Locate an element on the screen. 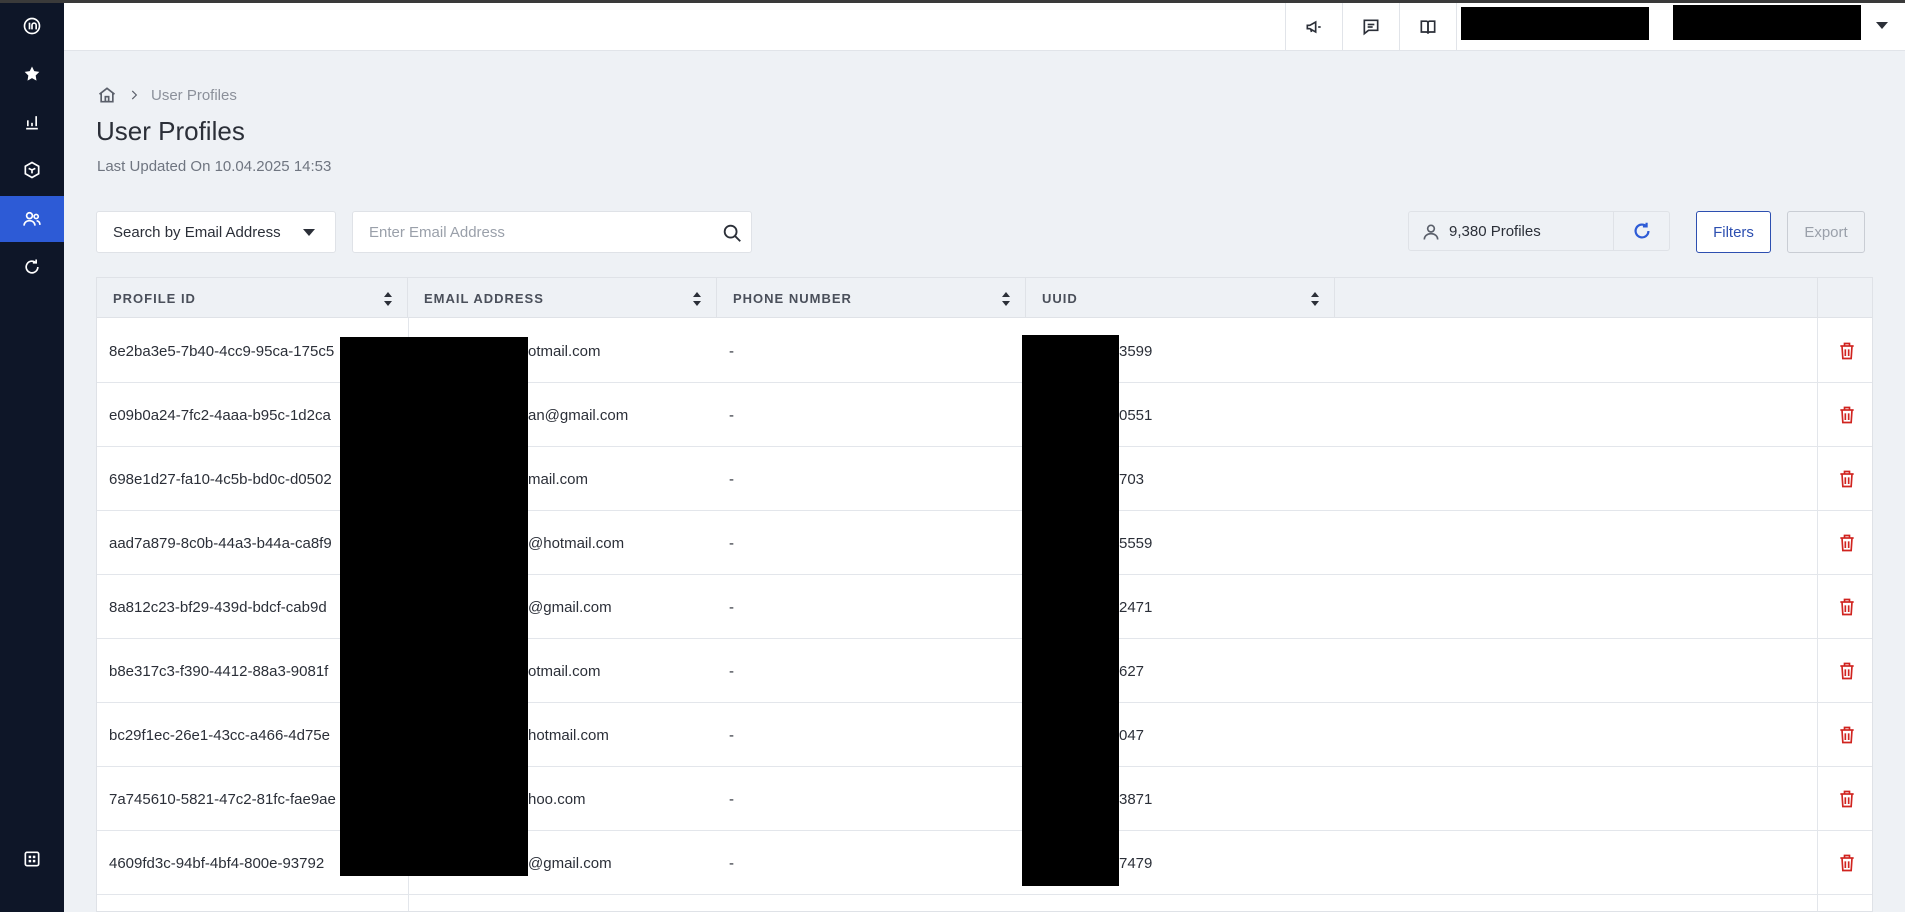 This screenshot has height=912, width=1905. cell-email: @hotmail.com is located at coordinates (576, 543).